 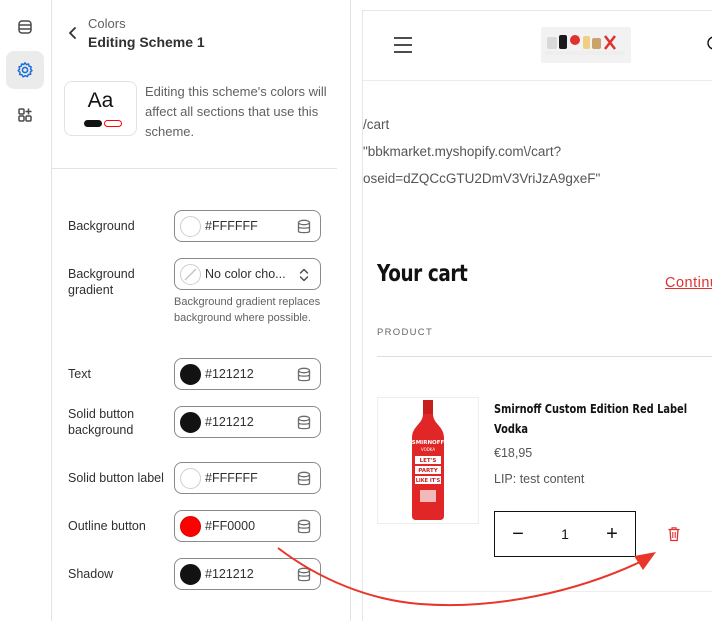 I want to click on outline-button-preview, so click(x=113, y=123).